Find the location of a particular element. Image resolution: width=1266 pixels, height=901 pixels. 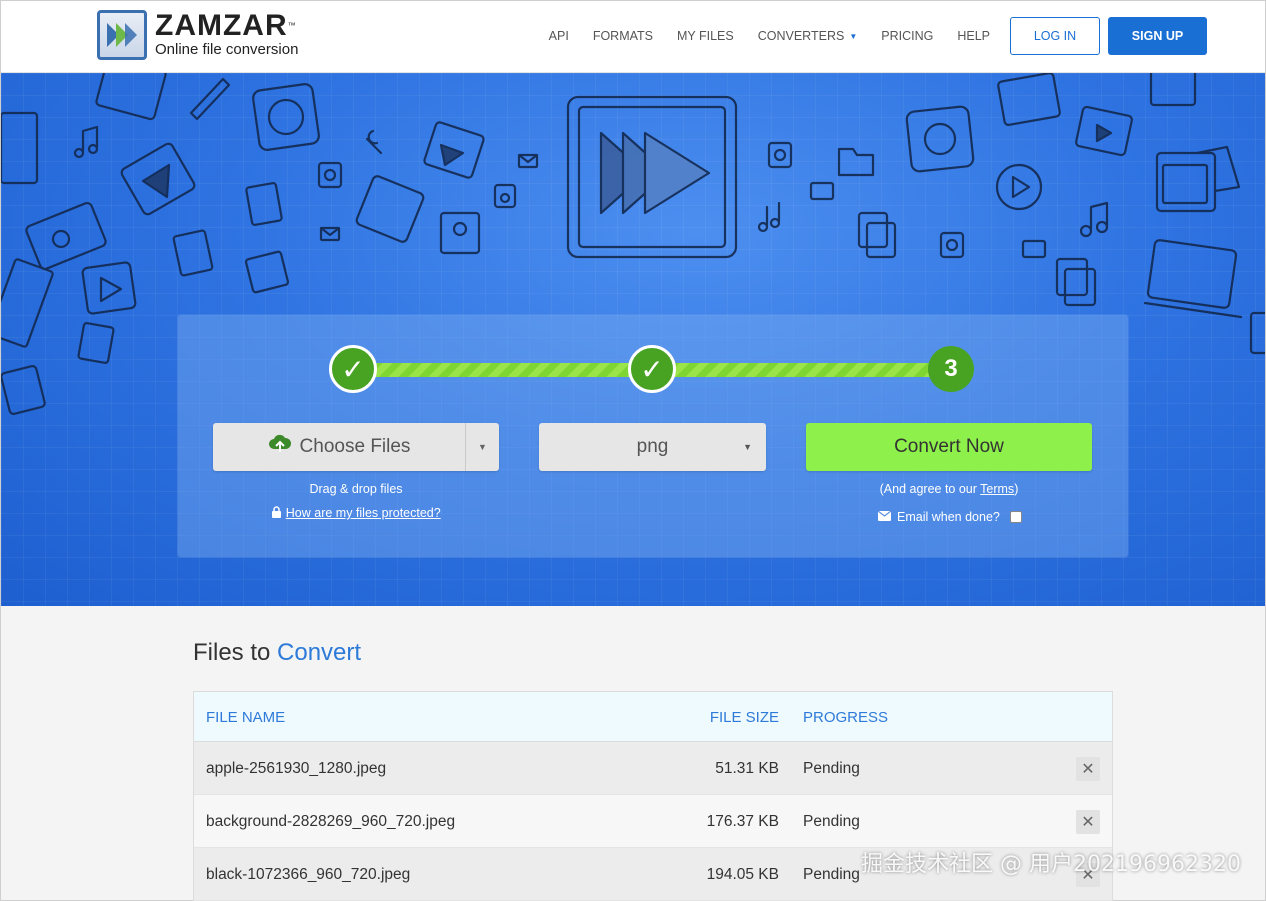

nav-api: API is located at coordinates (559, 36).